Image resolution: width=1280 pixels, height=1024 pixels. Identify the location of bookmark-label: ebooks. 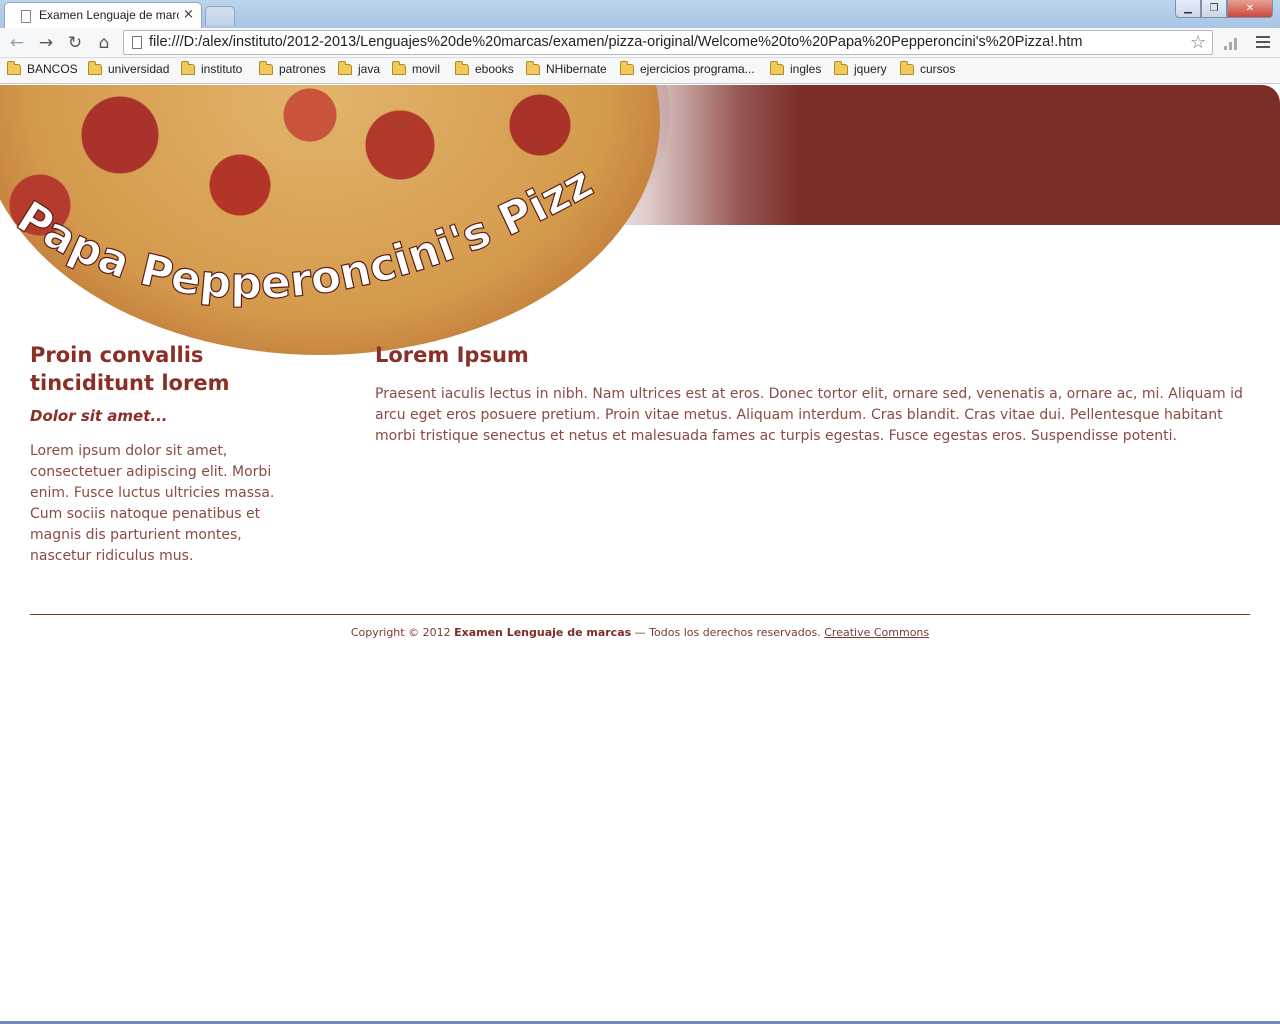
(494, 69).